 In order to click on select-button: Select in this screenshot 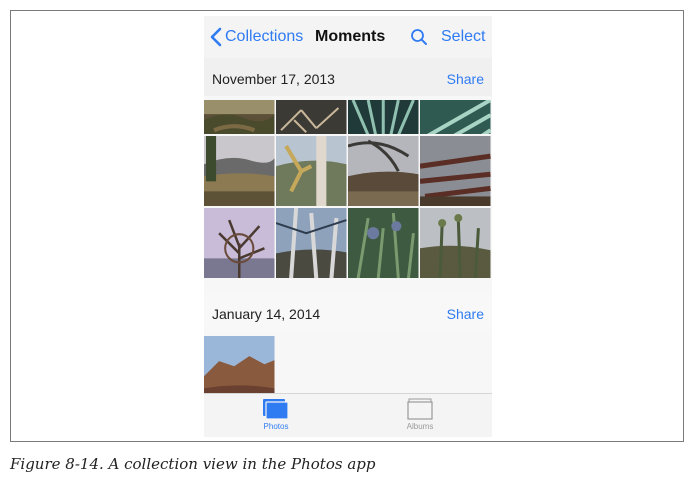, I will do `click(463, 37)`.